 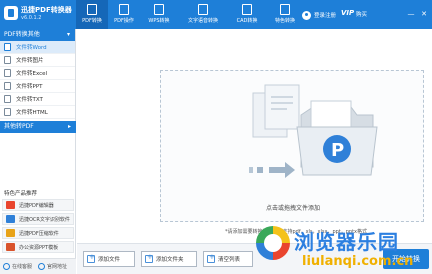 I want to click on tab-label: PDF转换, so click(x=92, y=21).